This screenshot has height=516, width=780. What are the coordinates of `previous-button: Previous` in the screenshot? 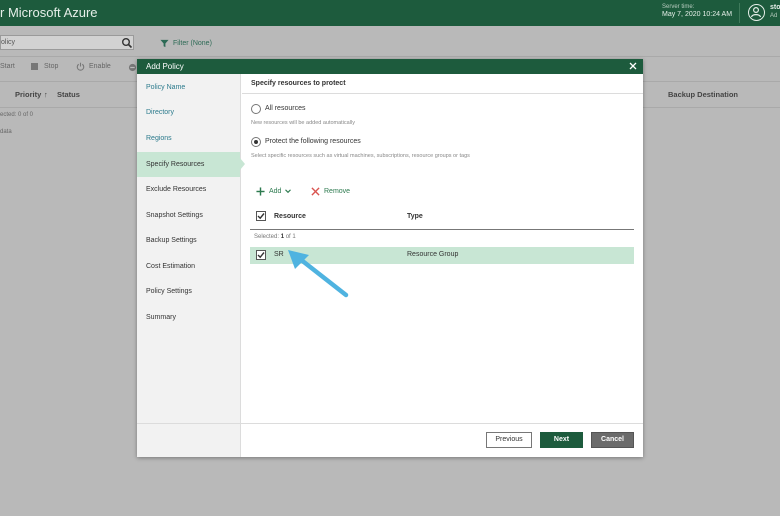 It's located at (509, 440).